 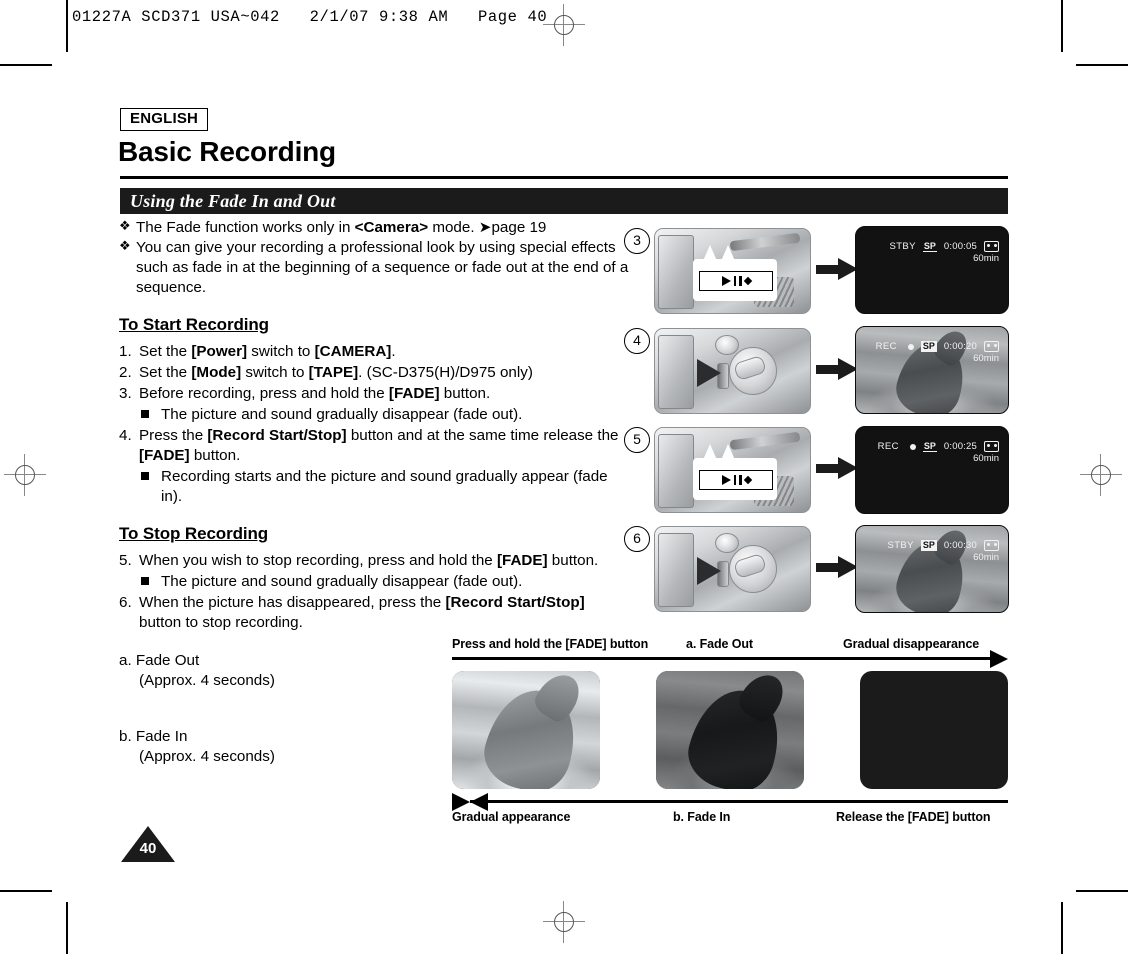 I want to click on step-6-number: 6., so click(x=125, y=602).